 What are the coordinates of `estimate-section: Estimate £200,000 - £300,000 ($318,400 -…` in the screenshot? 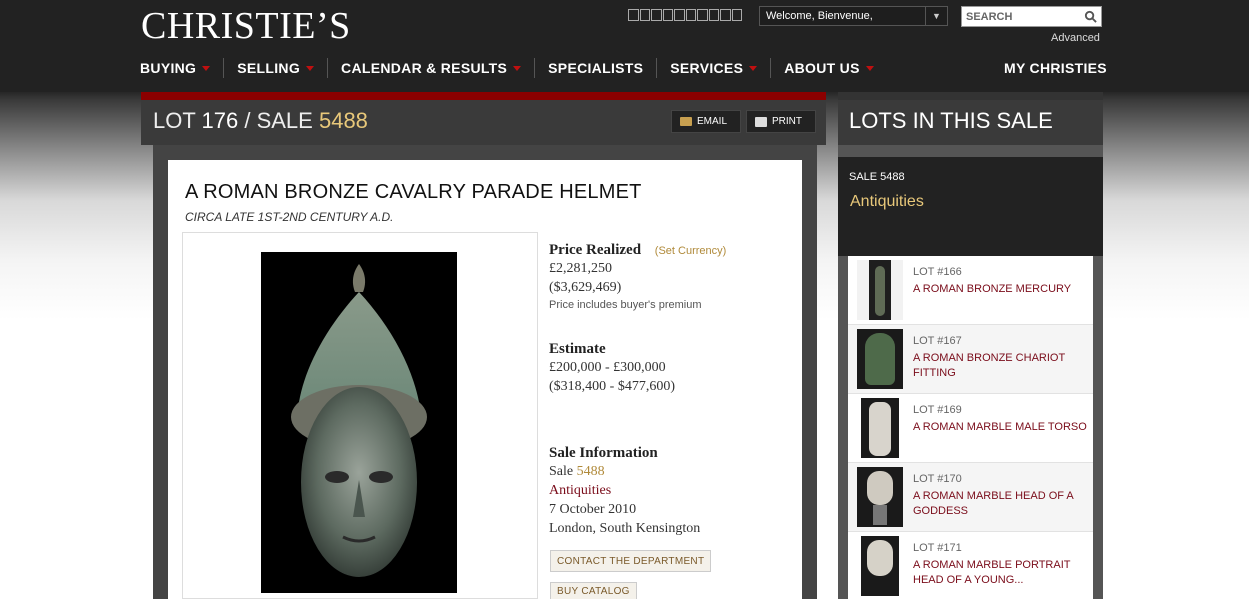 It's located at (612, 368).